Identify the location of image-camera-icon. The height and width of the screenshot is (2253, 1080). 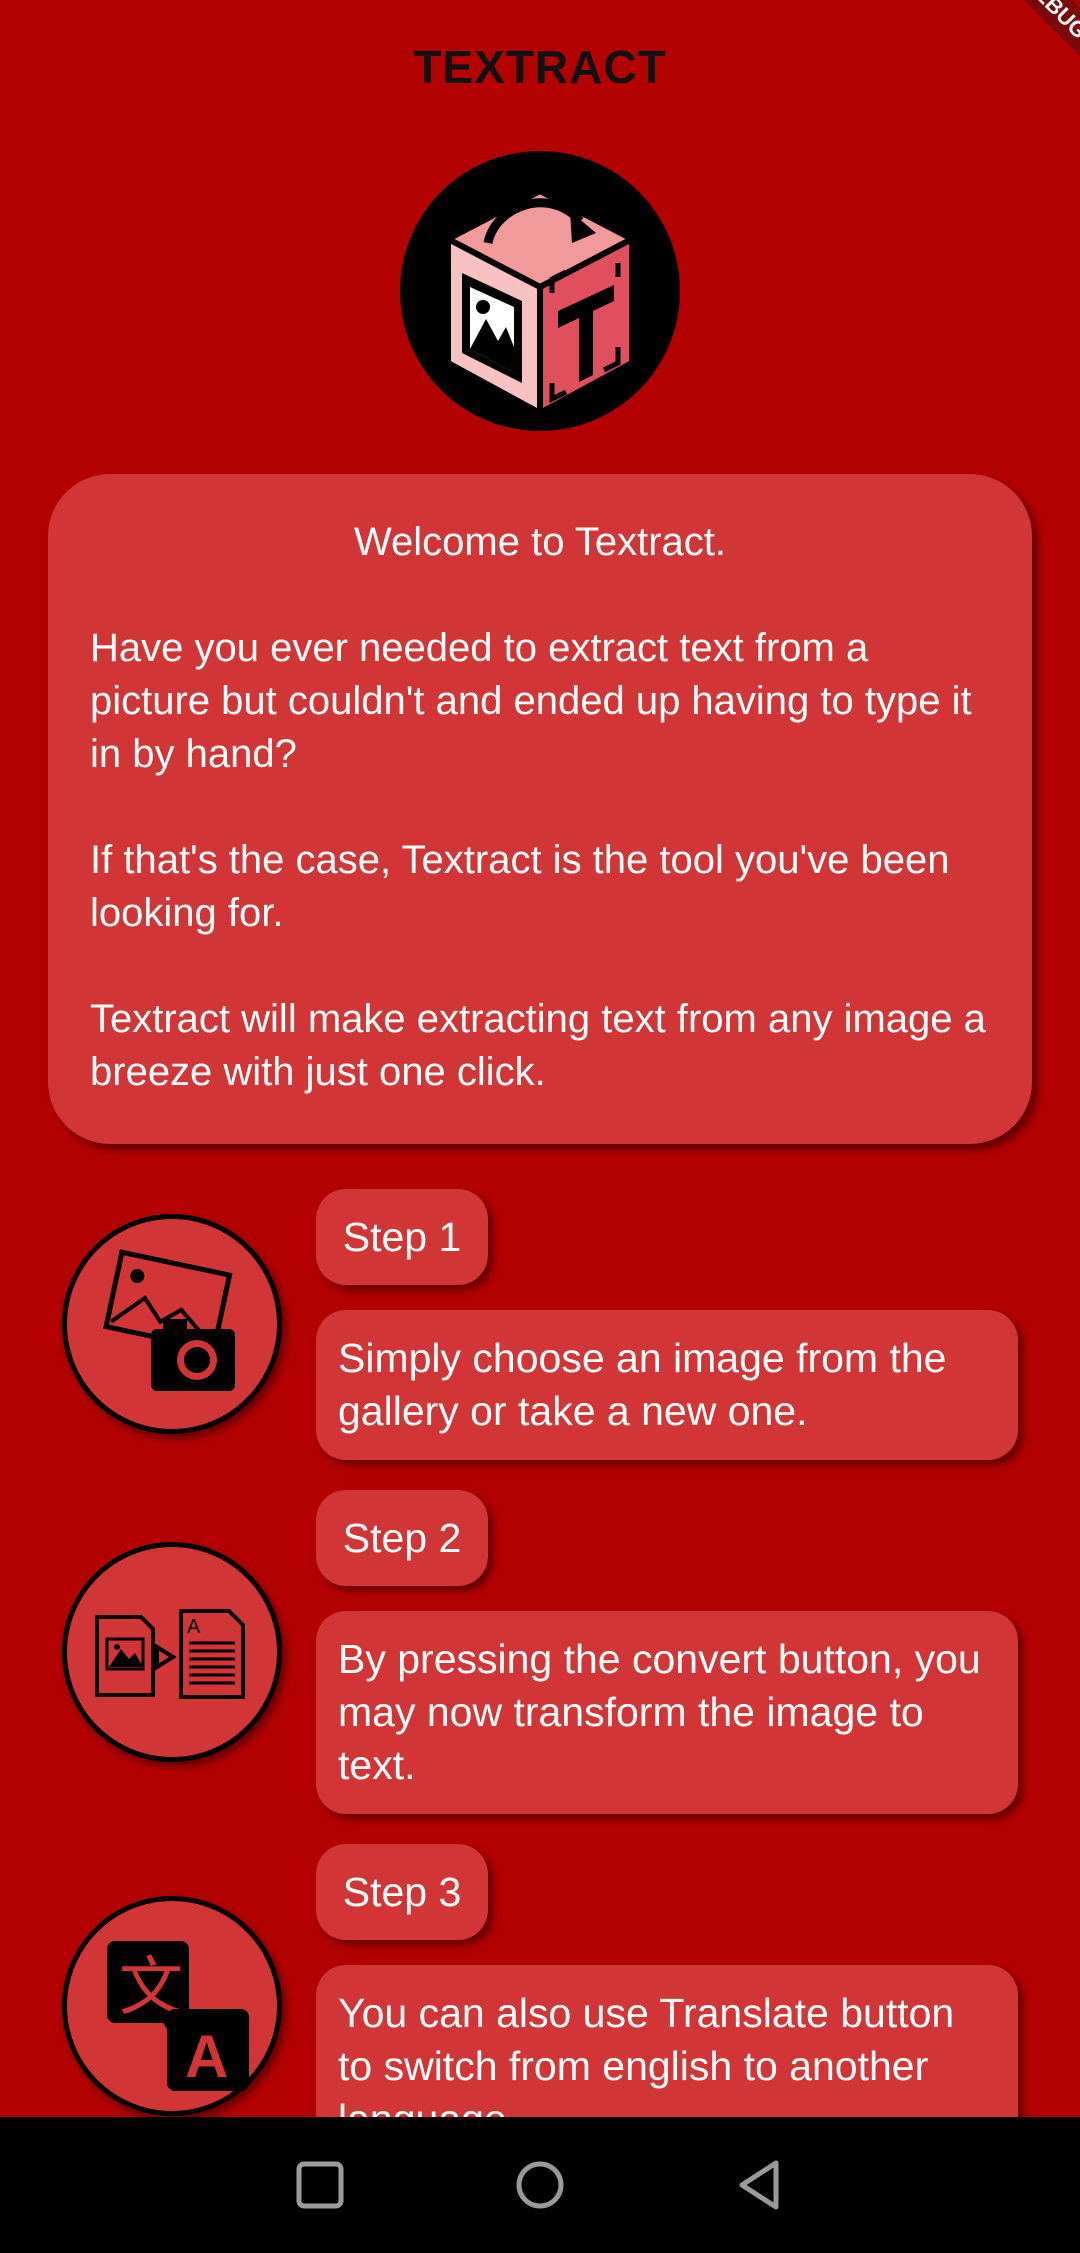
(172, 1324).